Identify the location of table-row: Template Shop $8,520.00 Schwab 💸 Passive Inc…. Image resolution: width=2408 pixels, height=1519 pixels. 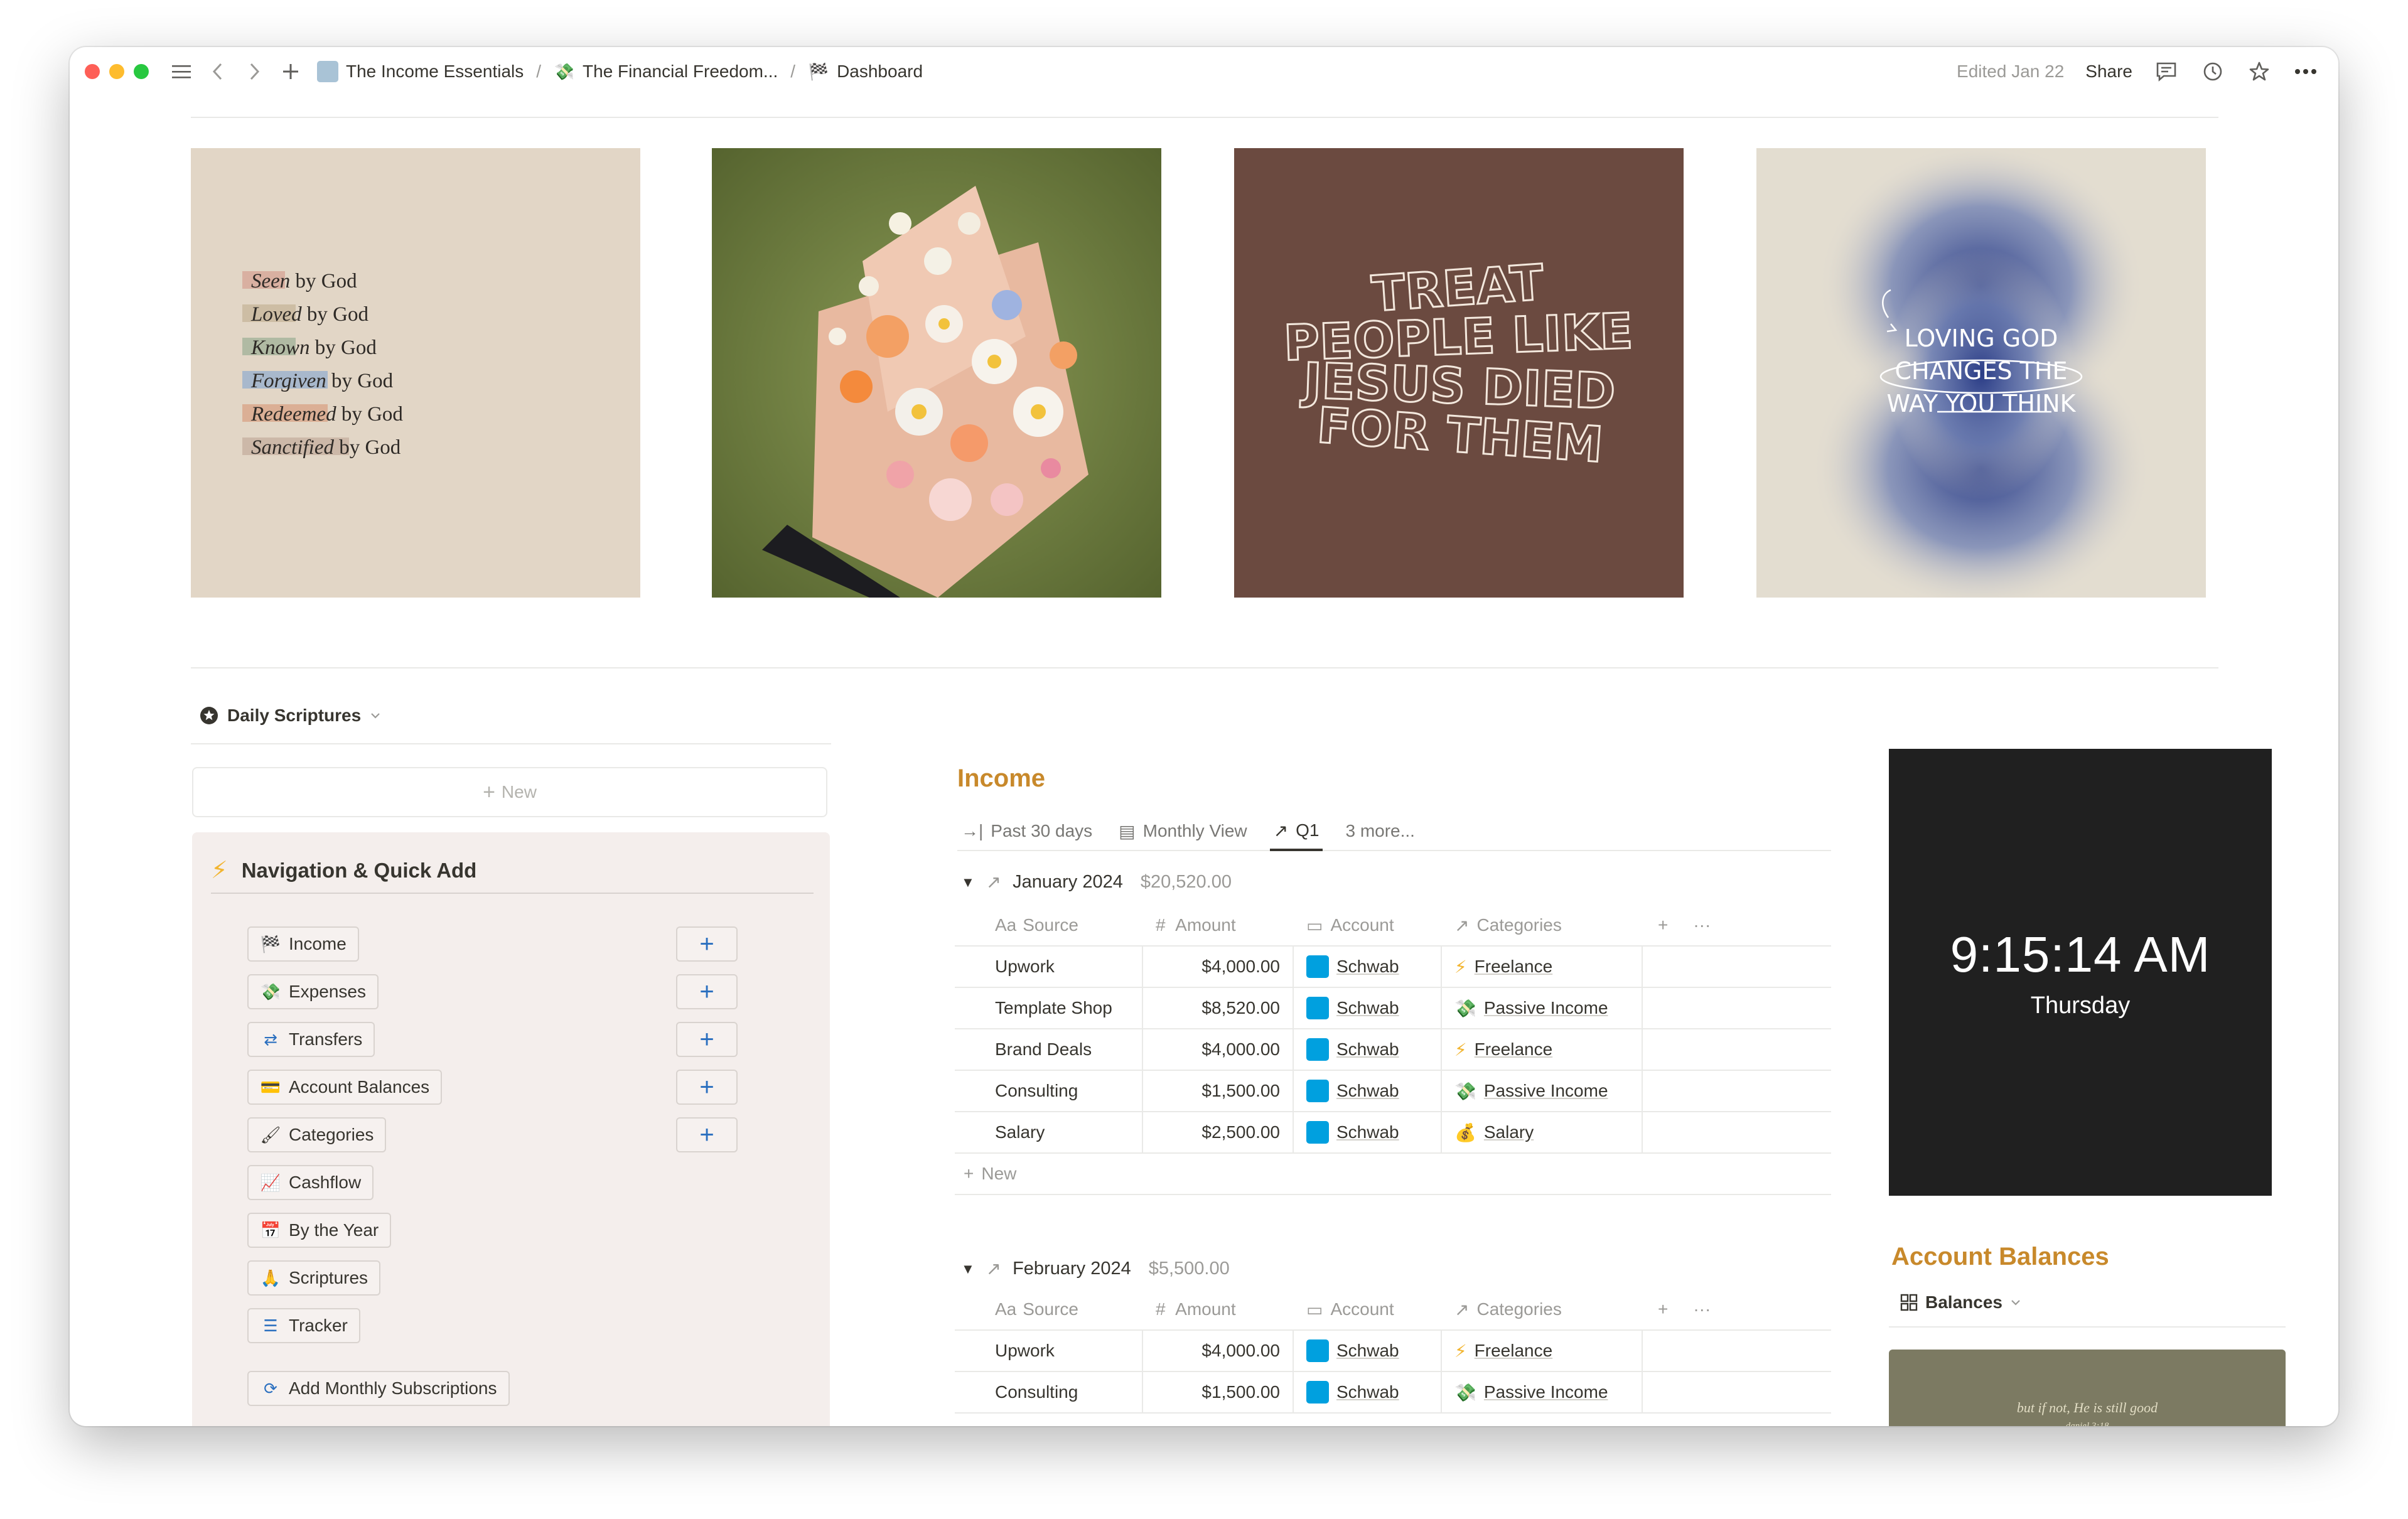
(1393, 1008).